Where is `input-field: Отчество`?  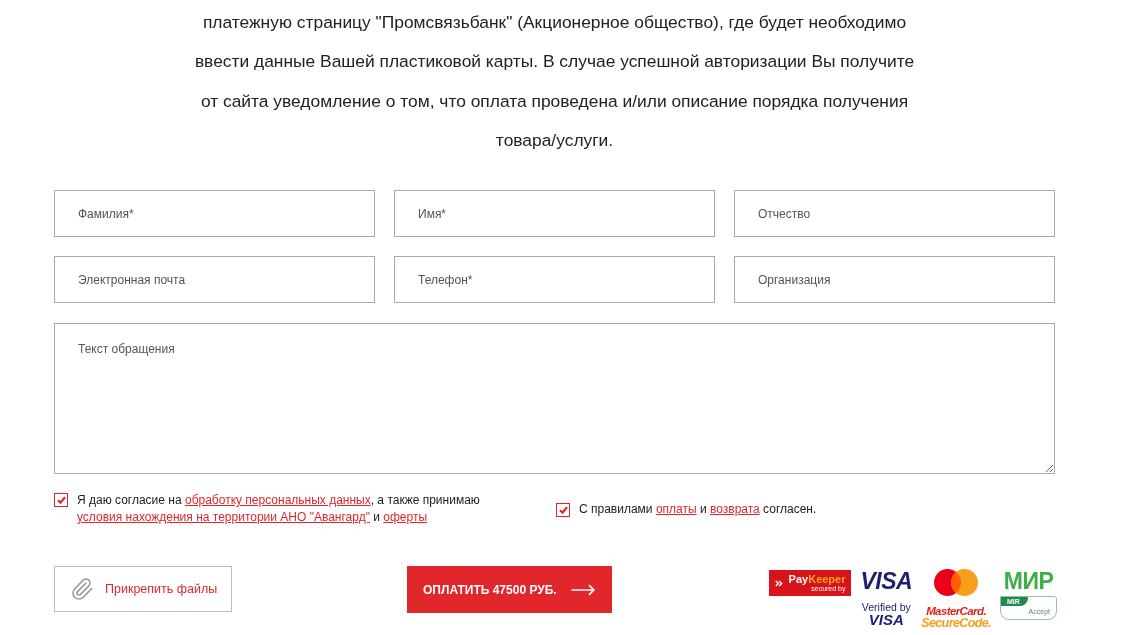 input-field: Отчество is located at coordinates (894, 214).